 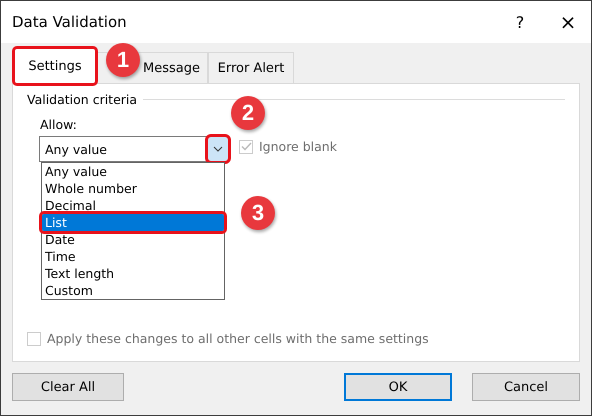 What do you see at coordinates (133, 222) in the screenshot?
I see `dropdown-option: List` at bounding box center [133, 222].